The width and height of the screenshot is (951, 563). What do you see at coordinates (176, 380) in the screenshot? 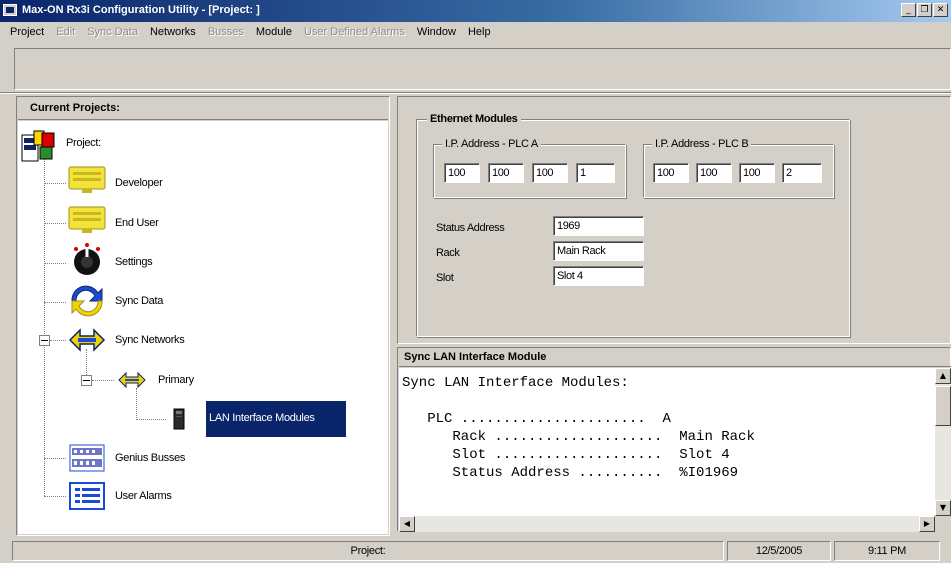
I see `tree-item-primary: Primary` at bounding box center [176, 380].